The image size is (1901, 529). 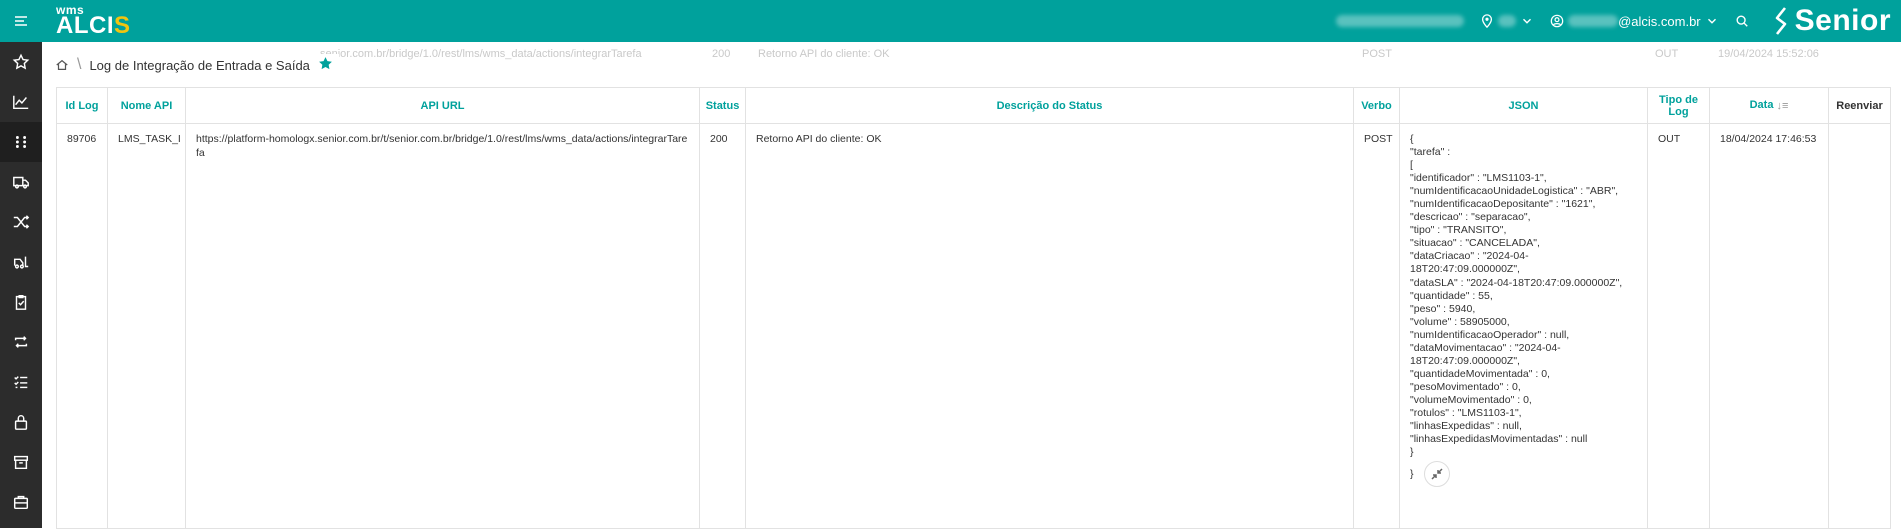 What do you see at coordinates (82, 105) in the screenshot?
I see `header-id-log: Id Log` at bounding box center [82, 105].